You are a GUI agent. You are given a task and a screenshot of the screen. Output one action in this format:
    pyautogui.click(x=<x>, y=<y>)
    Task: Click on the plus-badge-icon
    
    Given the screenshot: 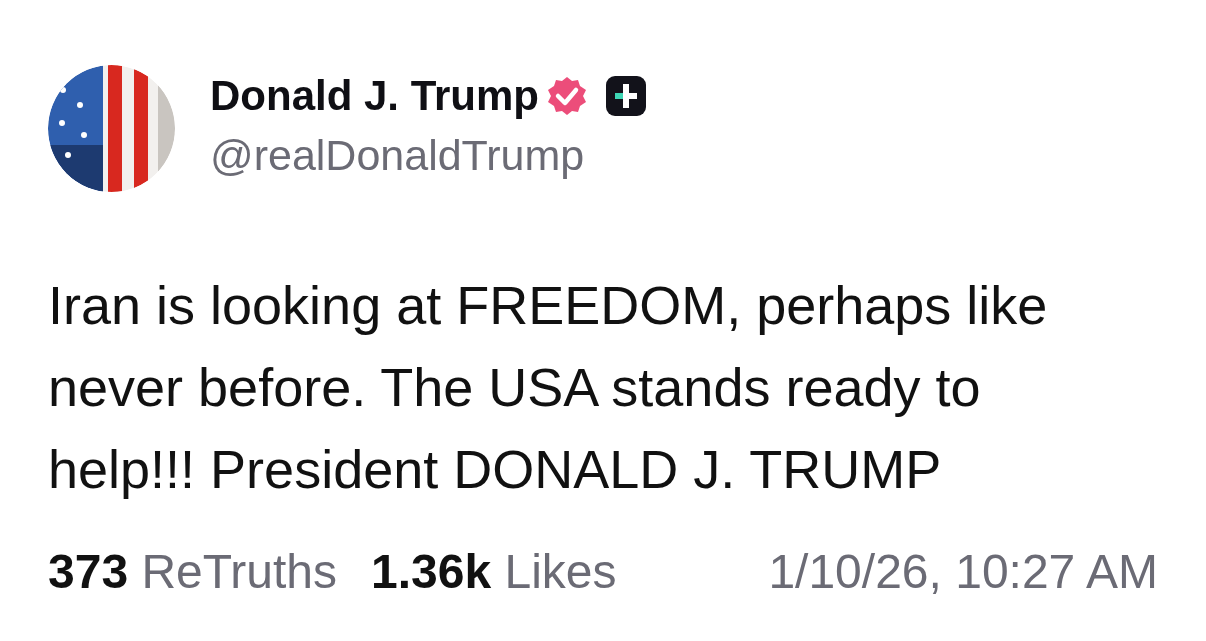 What is the action you would take?
    pyautogui.click(x=626, y=95)
    